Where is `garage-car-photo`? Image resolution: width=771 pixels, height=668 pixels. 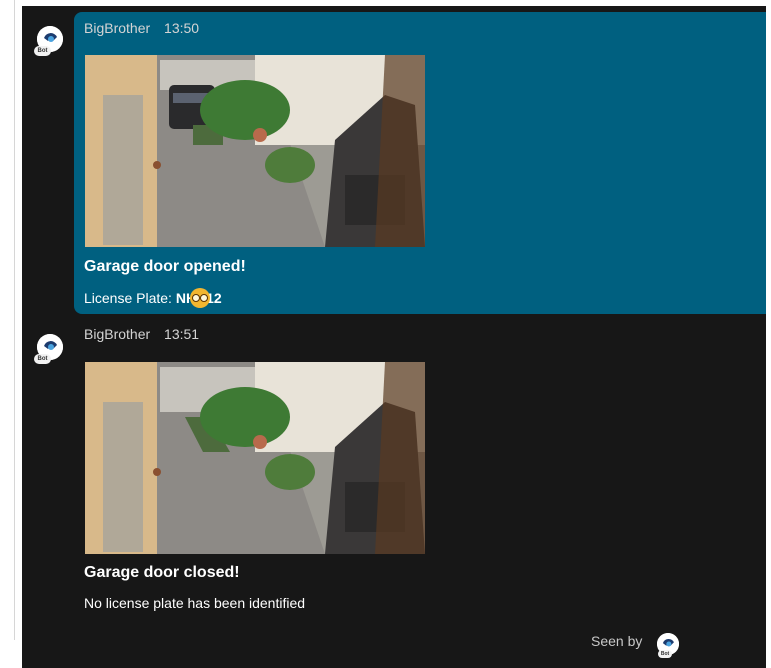
garage-car-photo is located at coordinates (255, 151).